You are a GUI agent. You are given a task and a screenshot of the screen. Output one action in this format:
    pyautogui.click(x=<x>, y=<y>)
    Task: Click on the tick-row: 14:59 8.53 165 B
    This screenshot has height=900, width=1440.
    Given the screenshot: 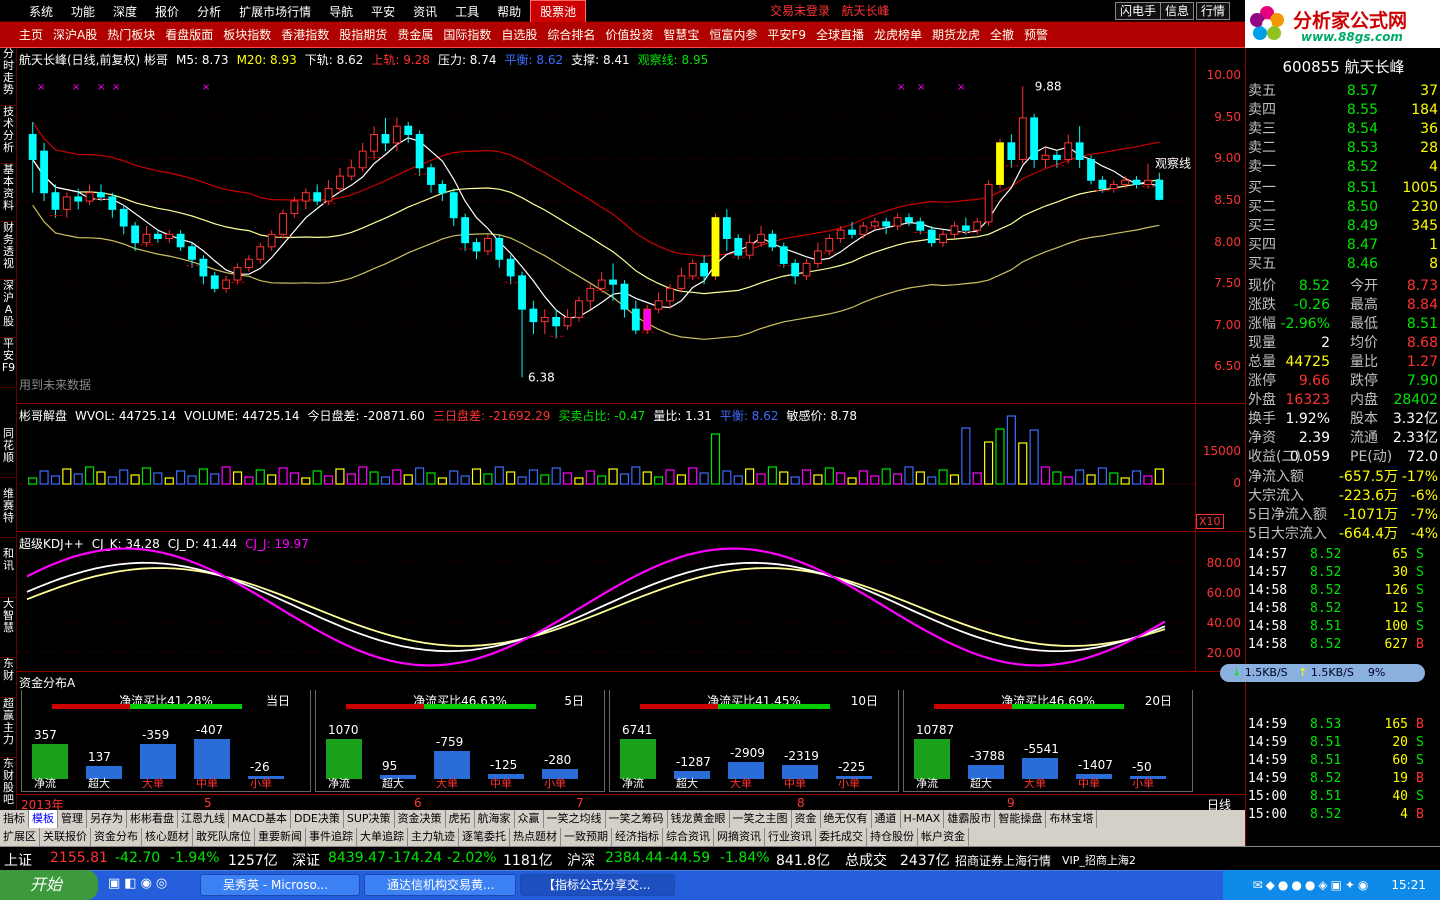 What is the action you would take?
    pyautogui.click(x=1343, y=725)
    